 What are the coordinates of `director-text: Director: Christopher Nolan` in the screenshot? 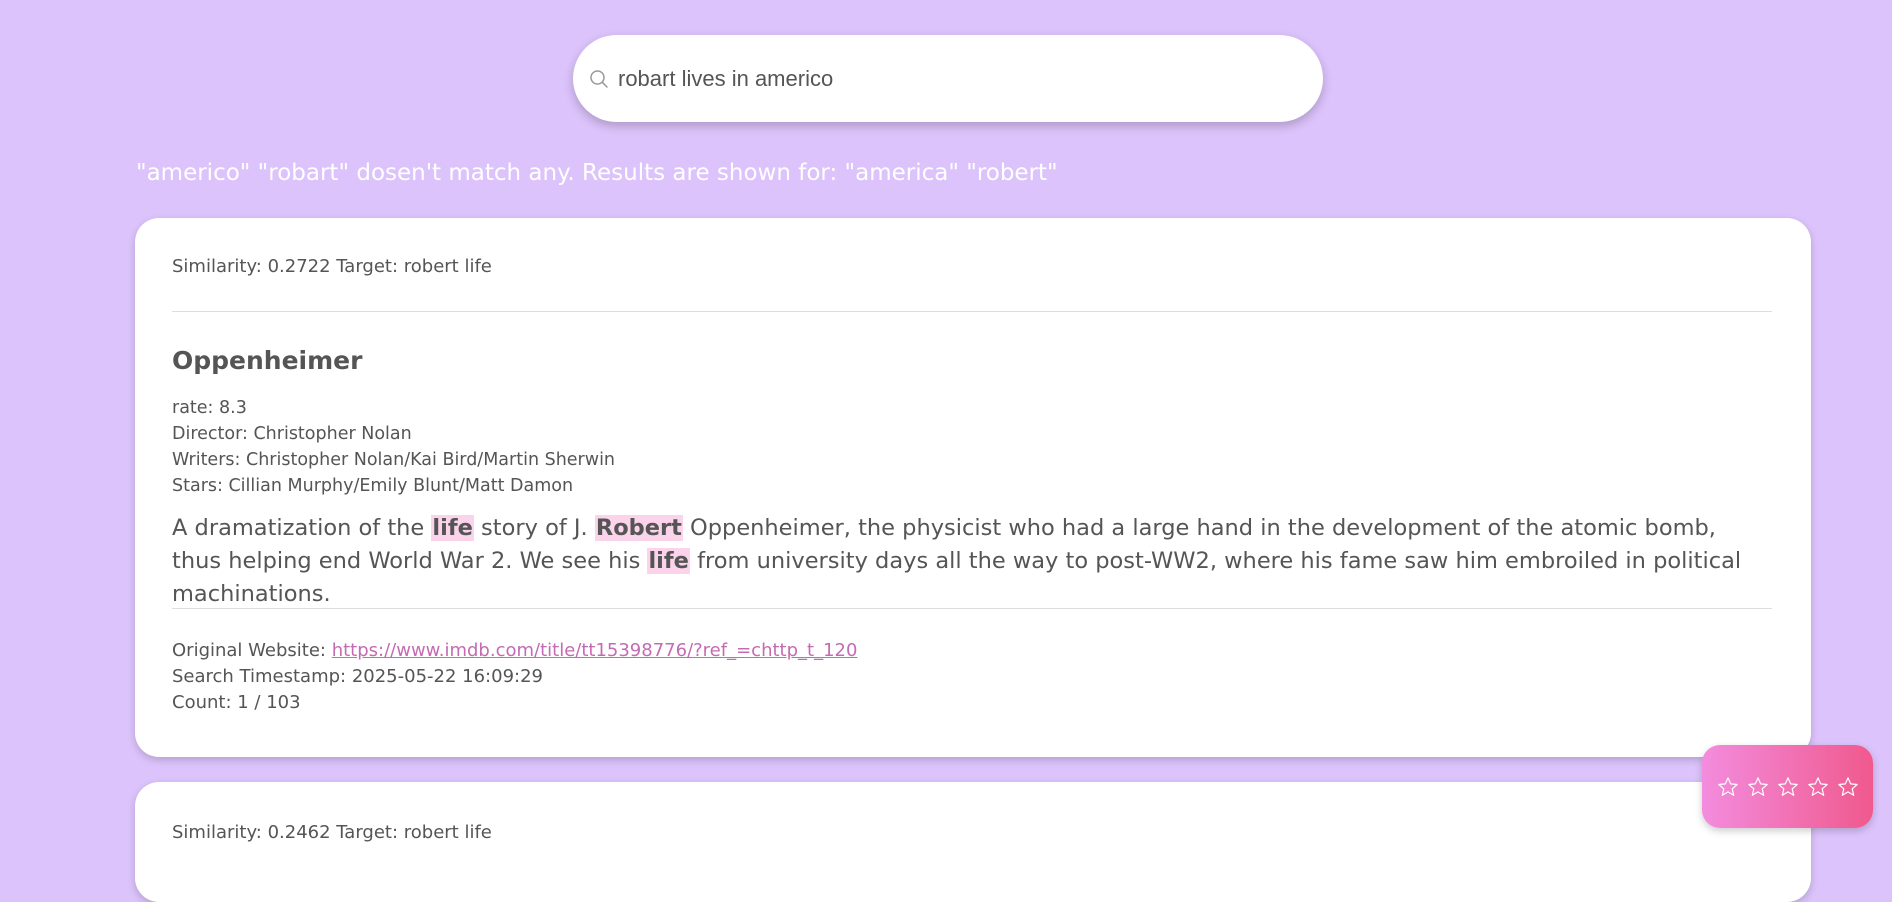 It's located at (292, 434).